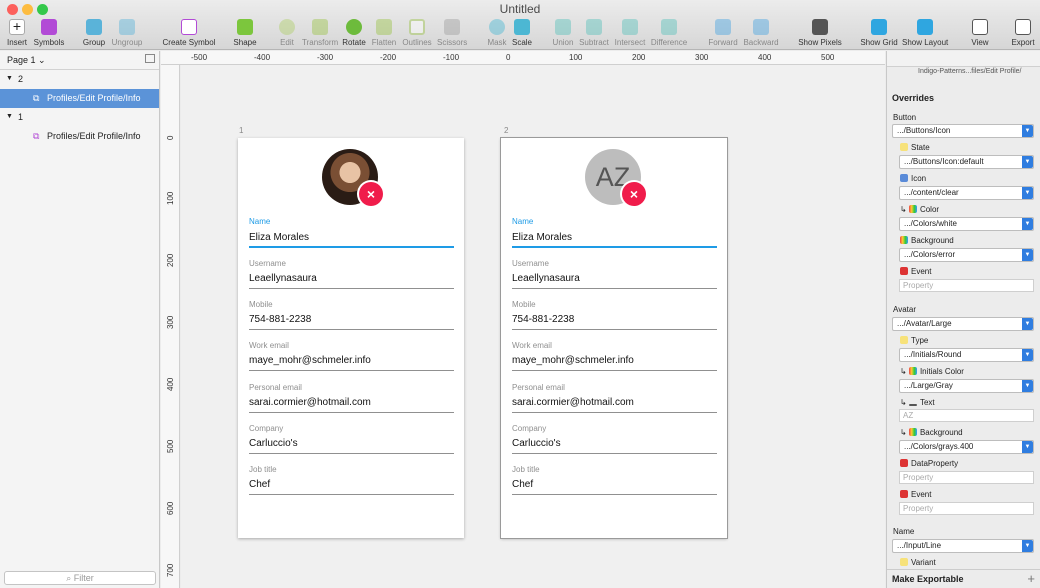 The height and width of the screenshot is (588, 1040). I want to click on bulb-icon, so click(904, 340).